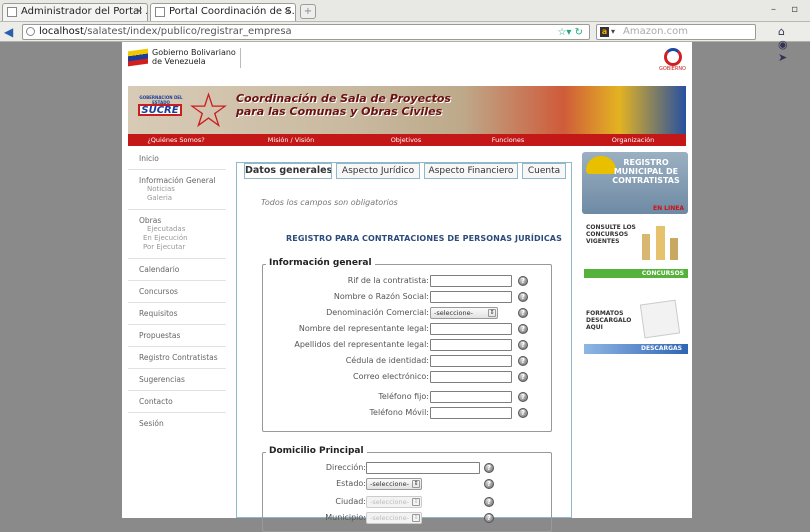 This screenshot has width=810, height=532. Describe the element at coordinates (471, 297) in the screenshot. I see `nombre-input` at that location.